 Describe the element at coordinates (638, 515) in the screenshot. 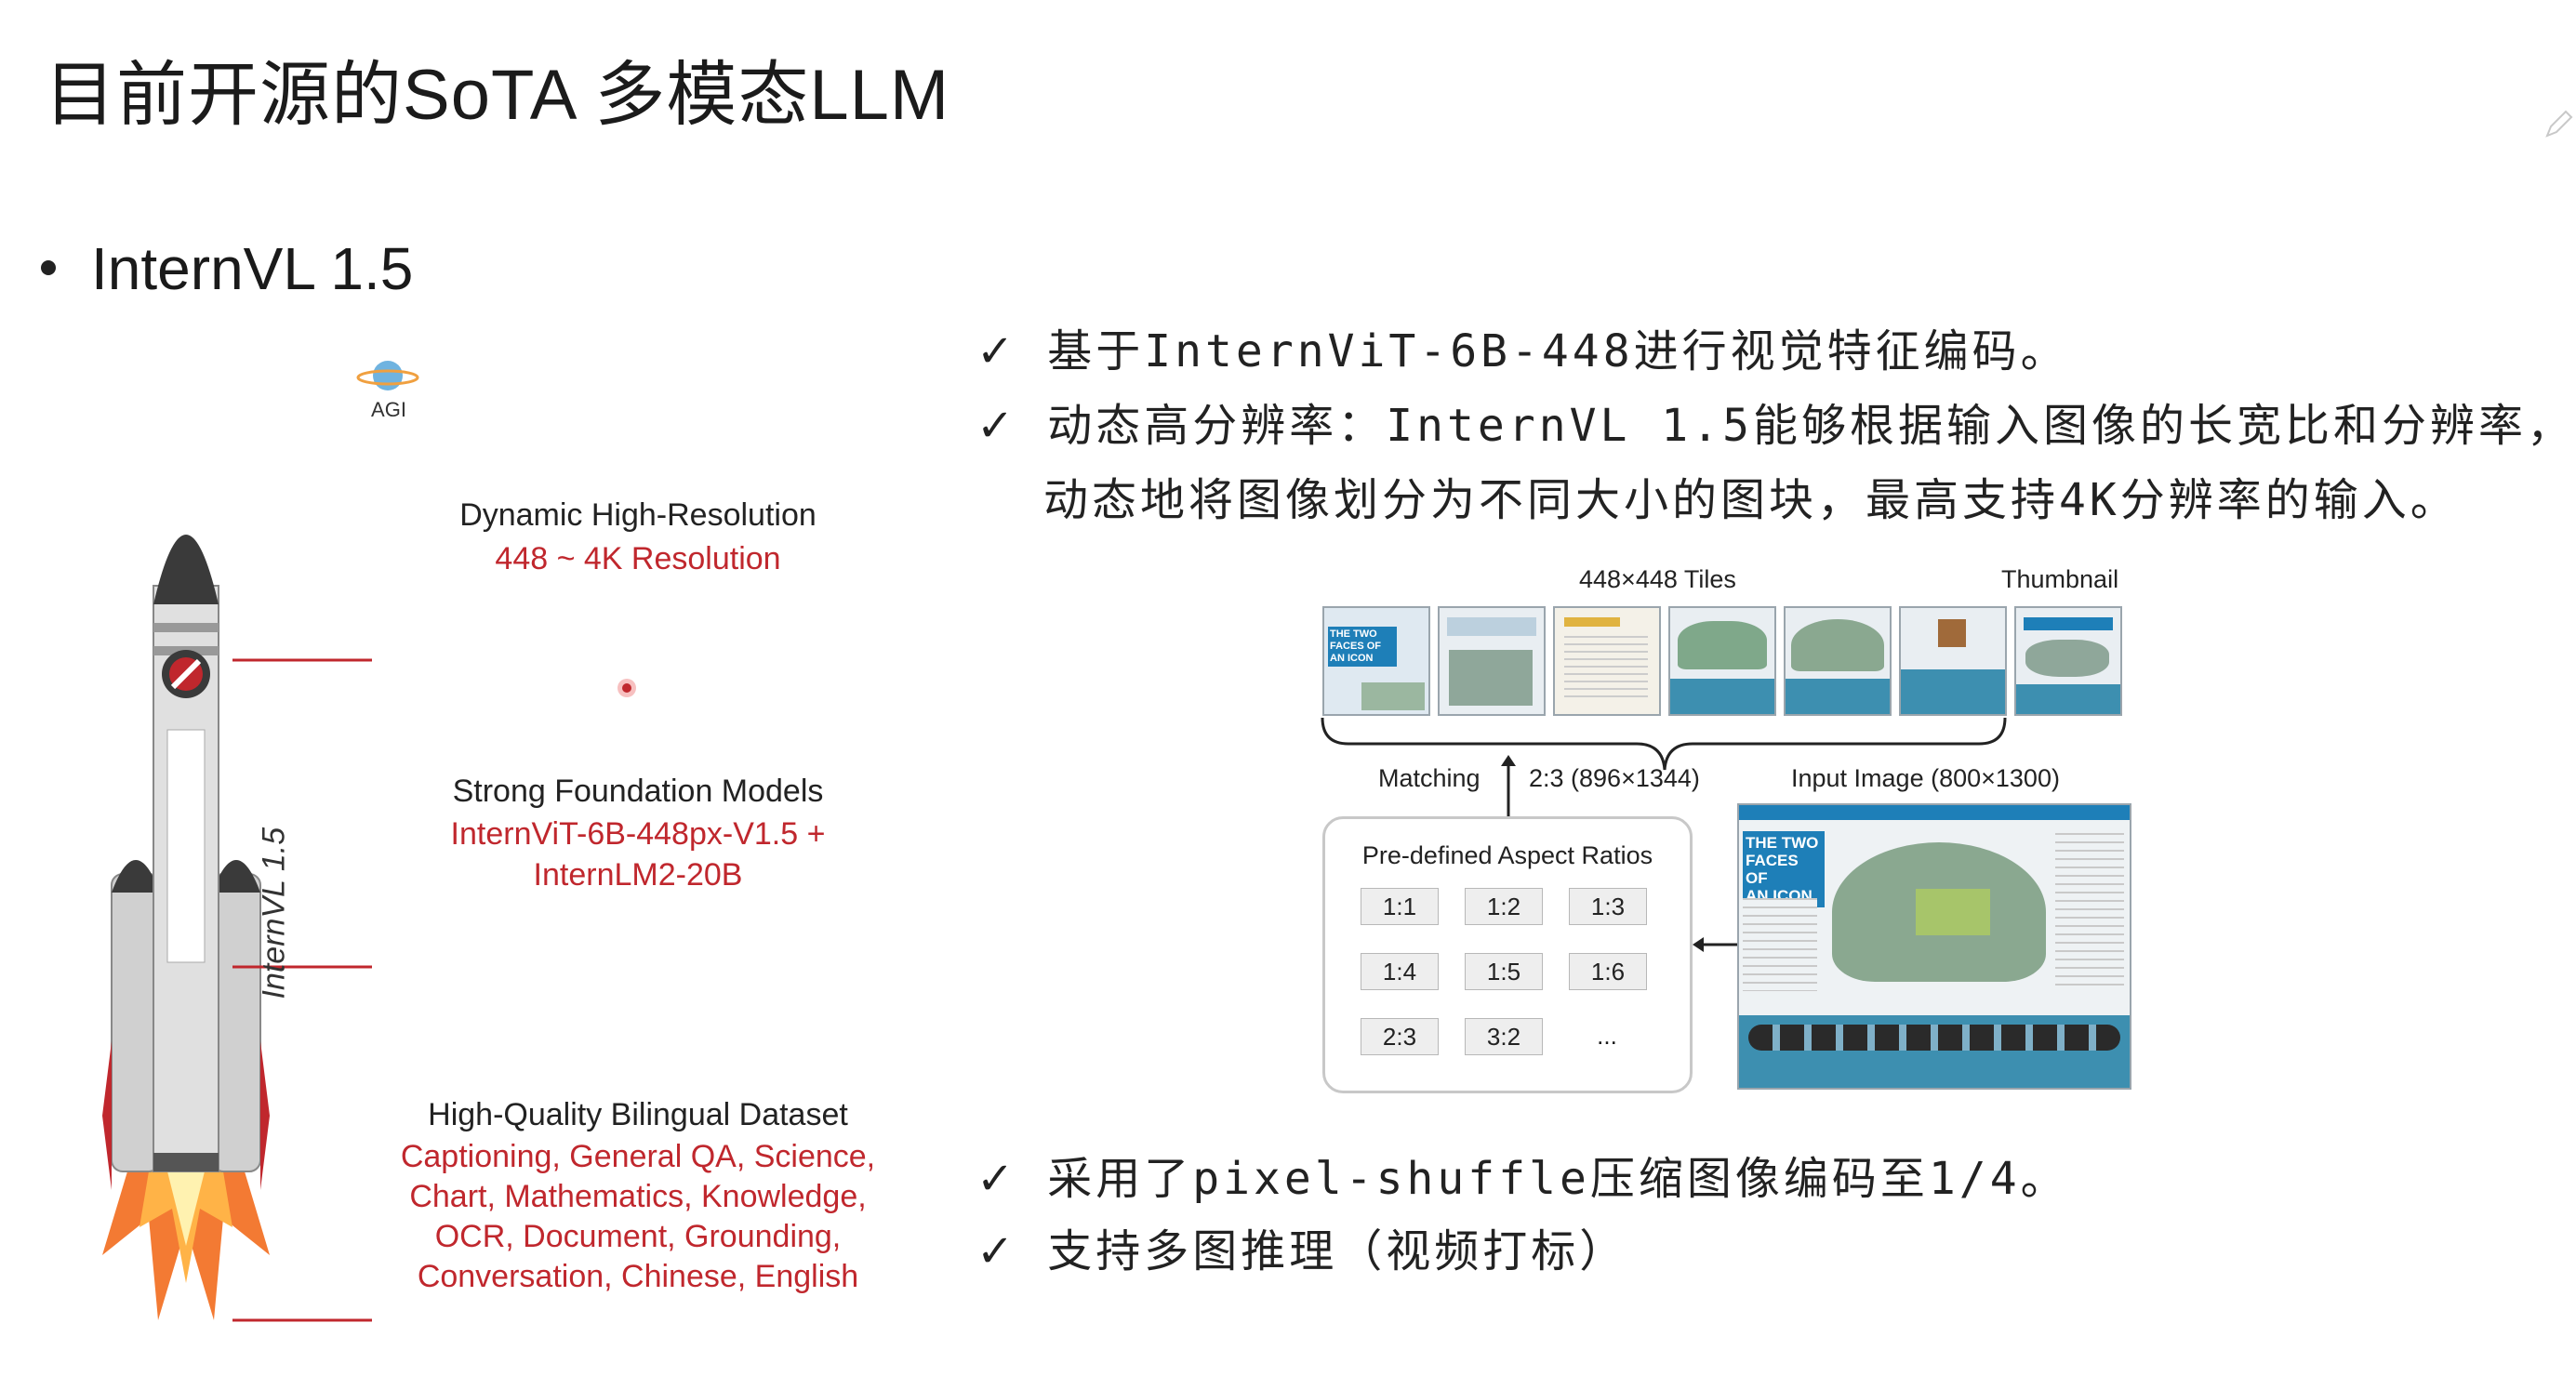

I see `feature-title: Dynamic High-Resolution` at that location.